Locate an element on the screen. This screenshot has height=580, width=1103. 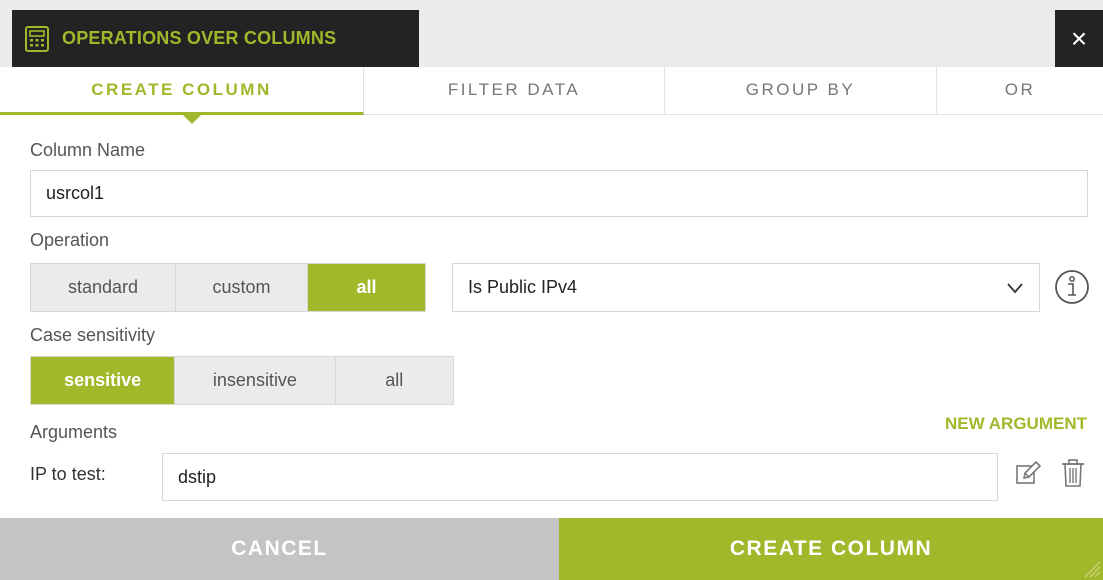
operation-filter-custom: custom is located at coordinates (242, 287).